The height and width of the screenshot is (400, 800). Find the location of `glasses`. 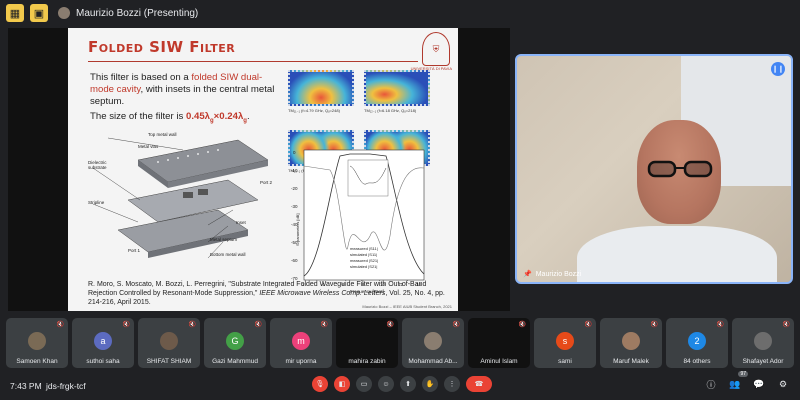

glasses is located at coordinates (680, 169).